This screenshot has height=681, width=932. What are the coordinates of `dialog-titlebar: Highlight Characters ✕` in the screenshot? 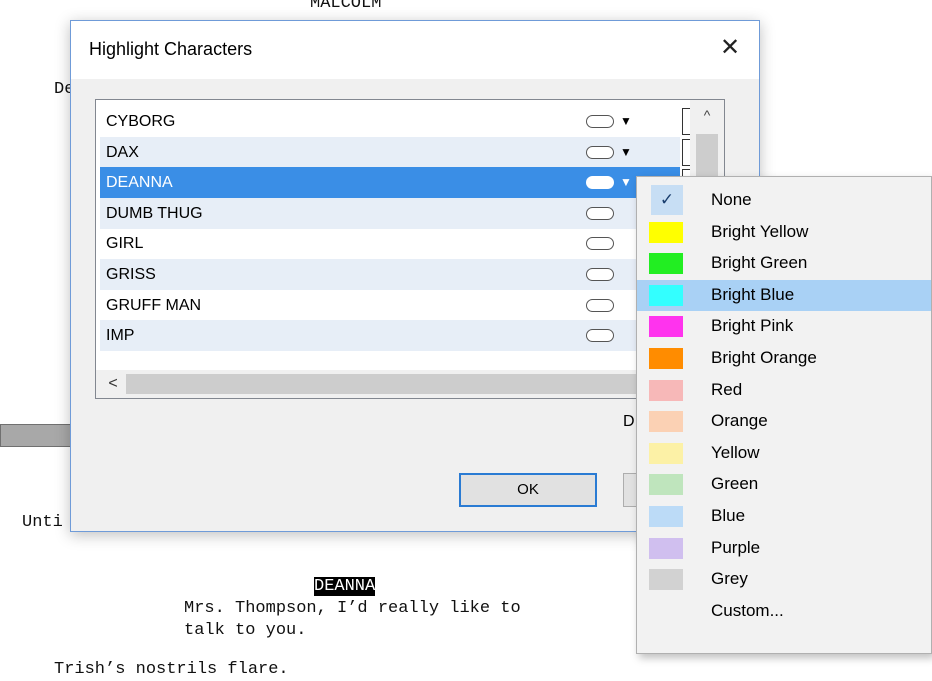 It's located at (415, 50).